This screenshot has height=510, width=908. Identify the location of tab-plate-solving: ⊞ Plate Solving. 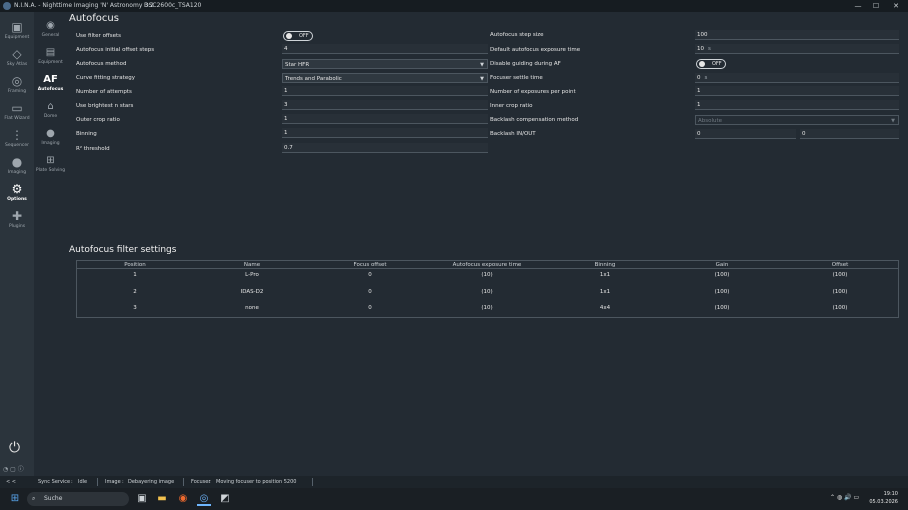
(50, 165).